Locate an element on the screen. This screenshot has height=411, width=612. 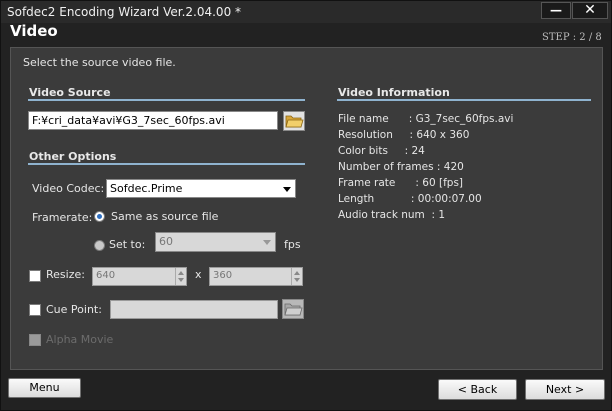
other-options-divider is located at coordinates (166, 164).